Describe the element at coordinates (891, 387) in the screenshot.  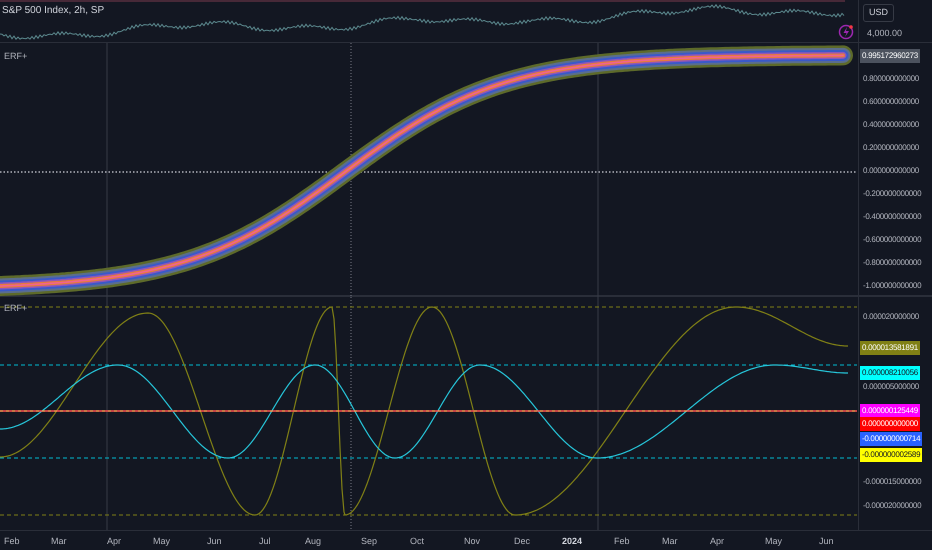
I see `axis-label: 0.000005000000` at that location.